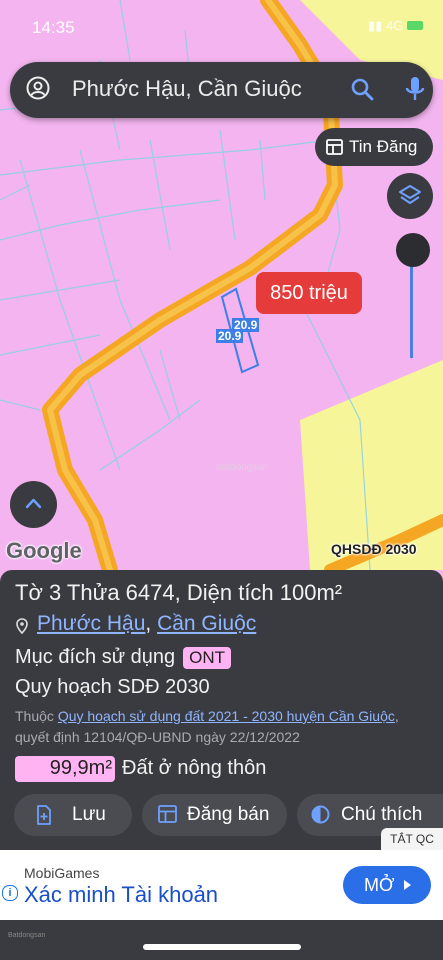 The height and width of the screenshot is (960, 443). I want to click on parcel-location: Phước Hậu, Cần Giuộc, so click(146, 624).